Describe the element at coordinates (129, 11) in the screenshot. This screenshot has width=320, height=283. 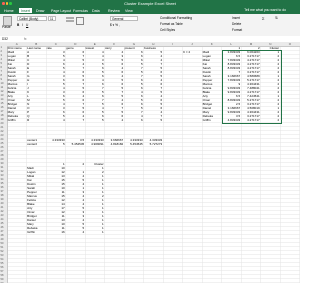
I see `tab-view: View` at that location.